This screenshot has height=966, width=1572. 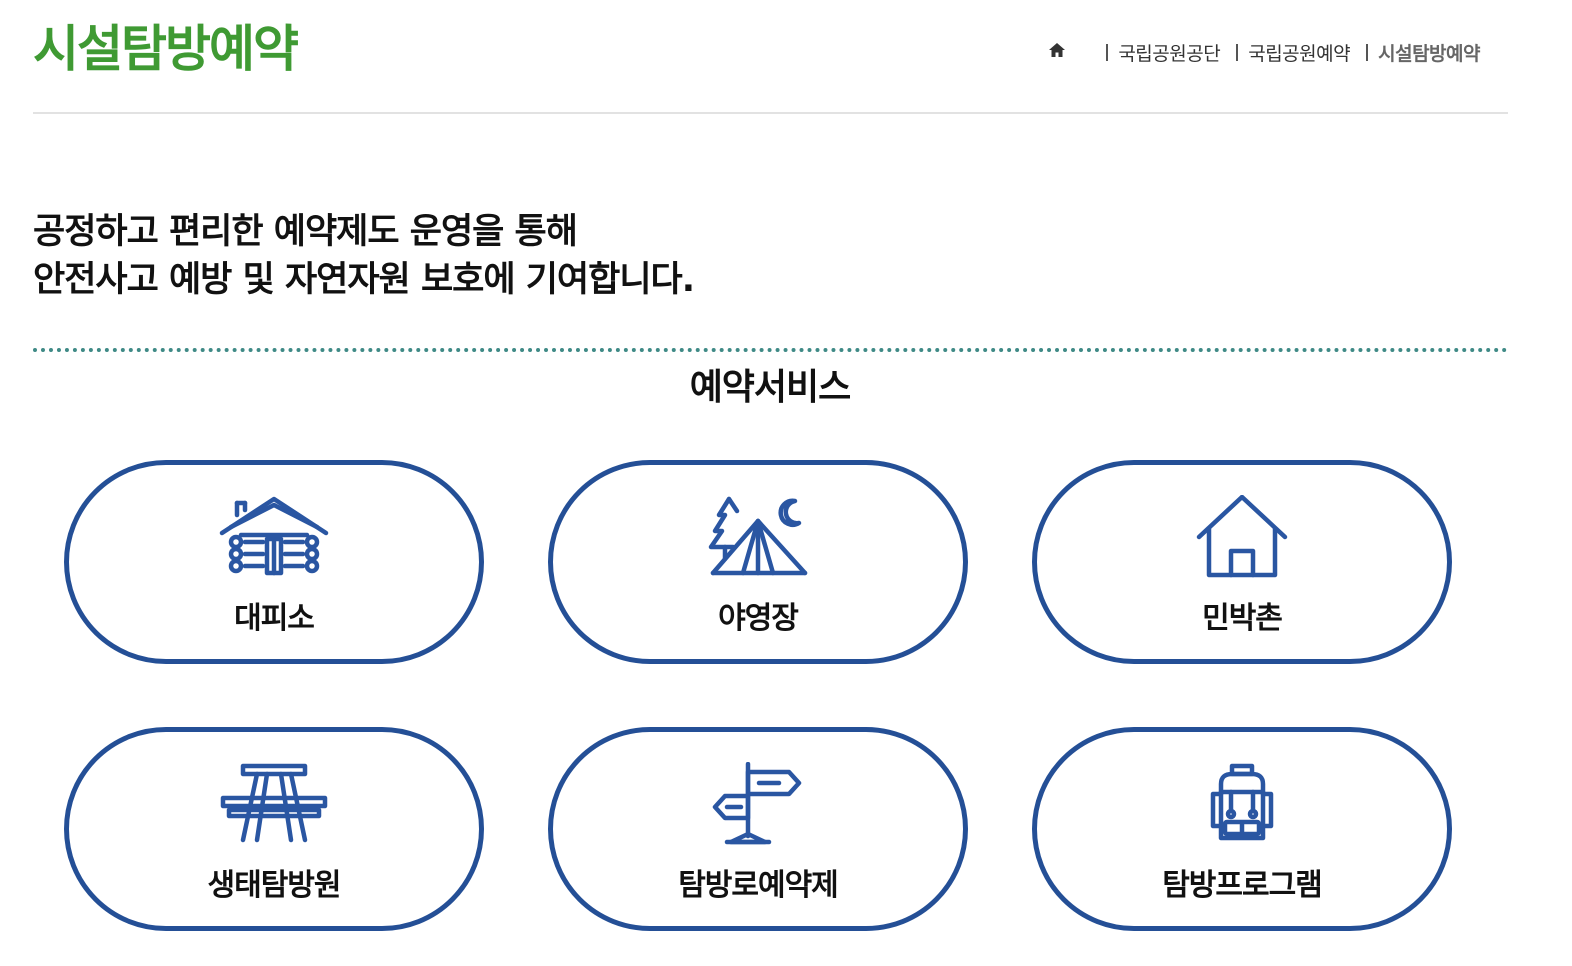 I want to click on breadcrumb-label: 시설탐방예약, so click(x=1429, y=53).